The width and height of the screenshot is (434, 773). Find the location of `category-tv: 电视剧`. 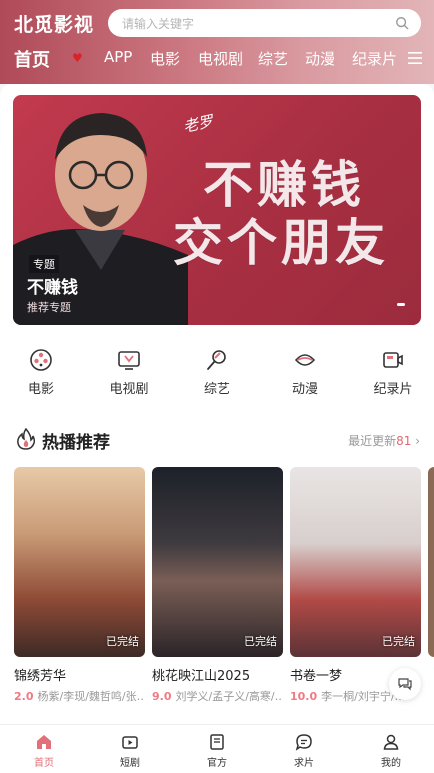

category-tv: 电视剧 is located at coordinates (129, 372).